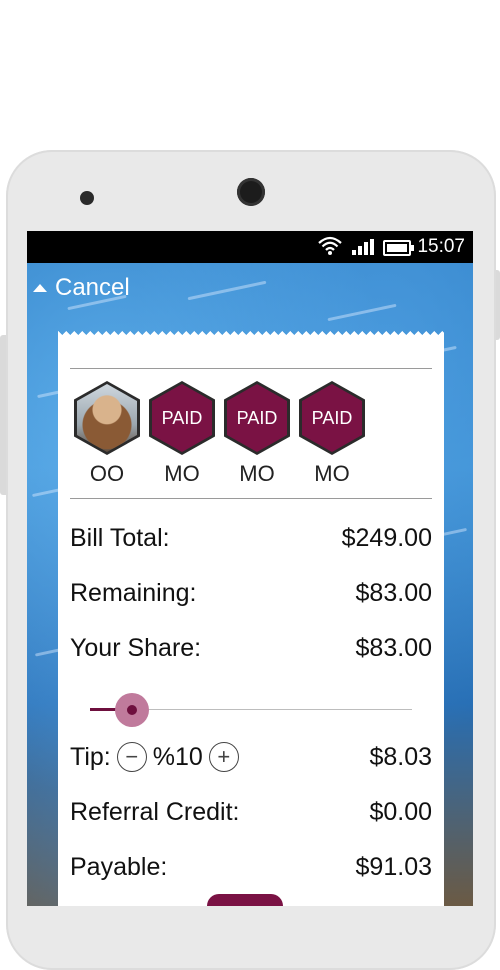 Image resolution: width=500 pixels, height=970 pixels. I want to click on wifi-icon, so click(330, 245).